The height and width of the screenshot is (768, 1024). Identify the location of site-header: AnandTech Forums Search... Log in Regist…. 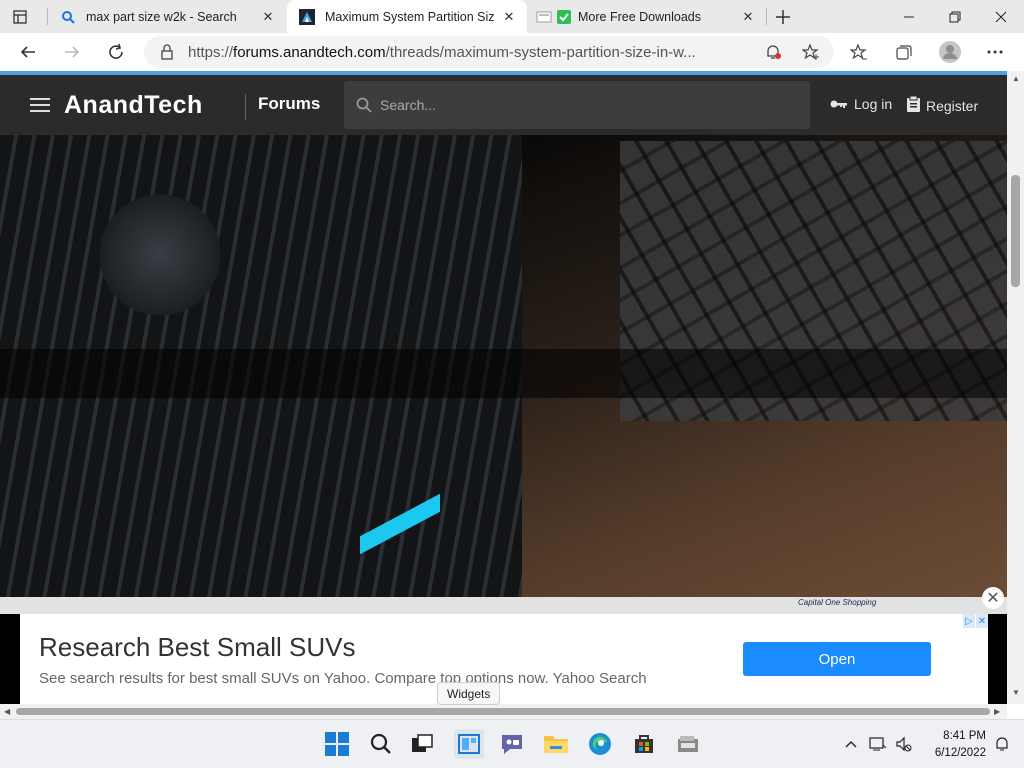
(503, 105).